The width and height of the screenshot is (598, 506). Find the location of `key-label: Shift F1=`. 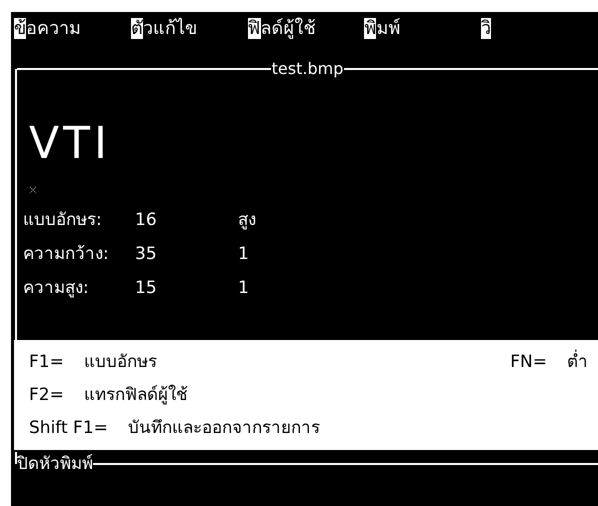

key-label: Shift F1= is located at coordinates (68, 428).